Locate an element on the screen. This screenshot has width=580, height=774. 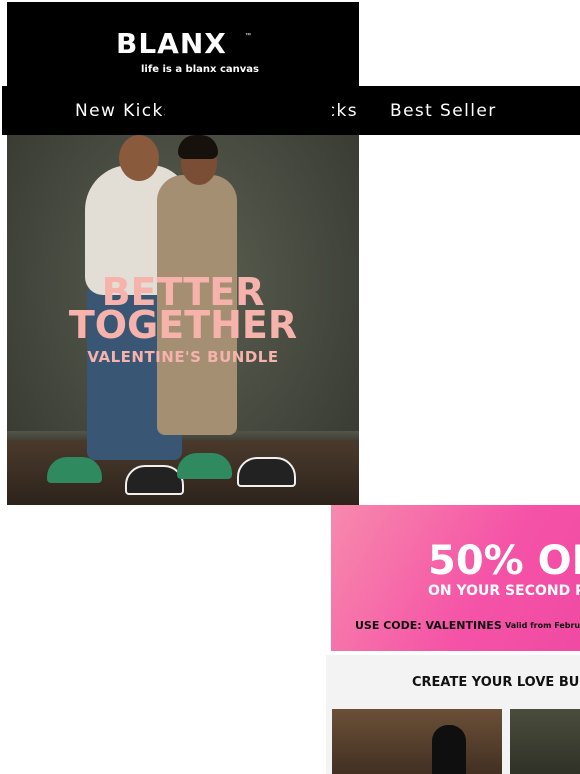
nav-item-label: Socks is located at coordinates (345, 111).